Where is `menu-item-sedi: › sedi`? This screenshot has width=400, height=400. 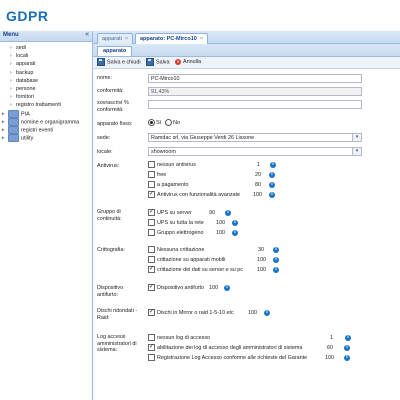 menu-item-sedi: › sedi is located at coordinates (46, 48).